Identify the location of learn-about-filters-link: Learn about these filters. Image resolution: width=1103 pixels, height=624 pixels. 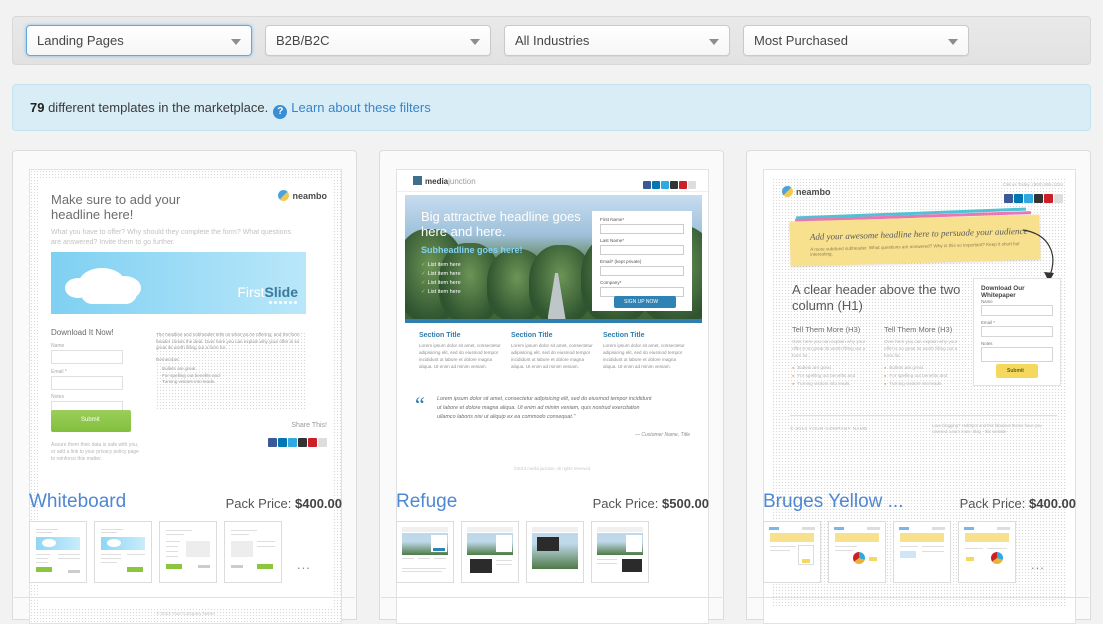
(360, 107).